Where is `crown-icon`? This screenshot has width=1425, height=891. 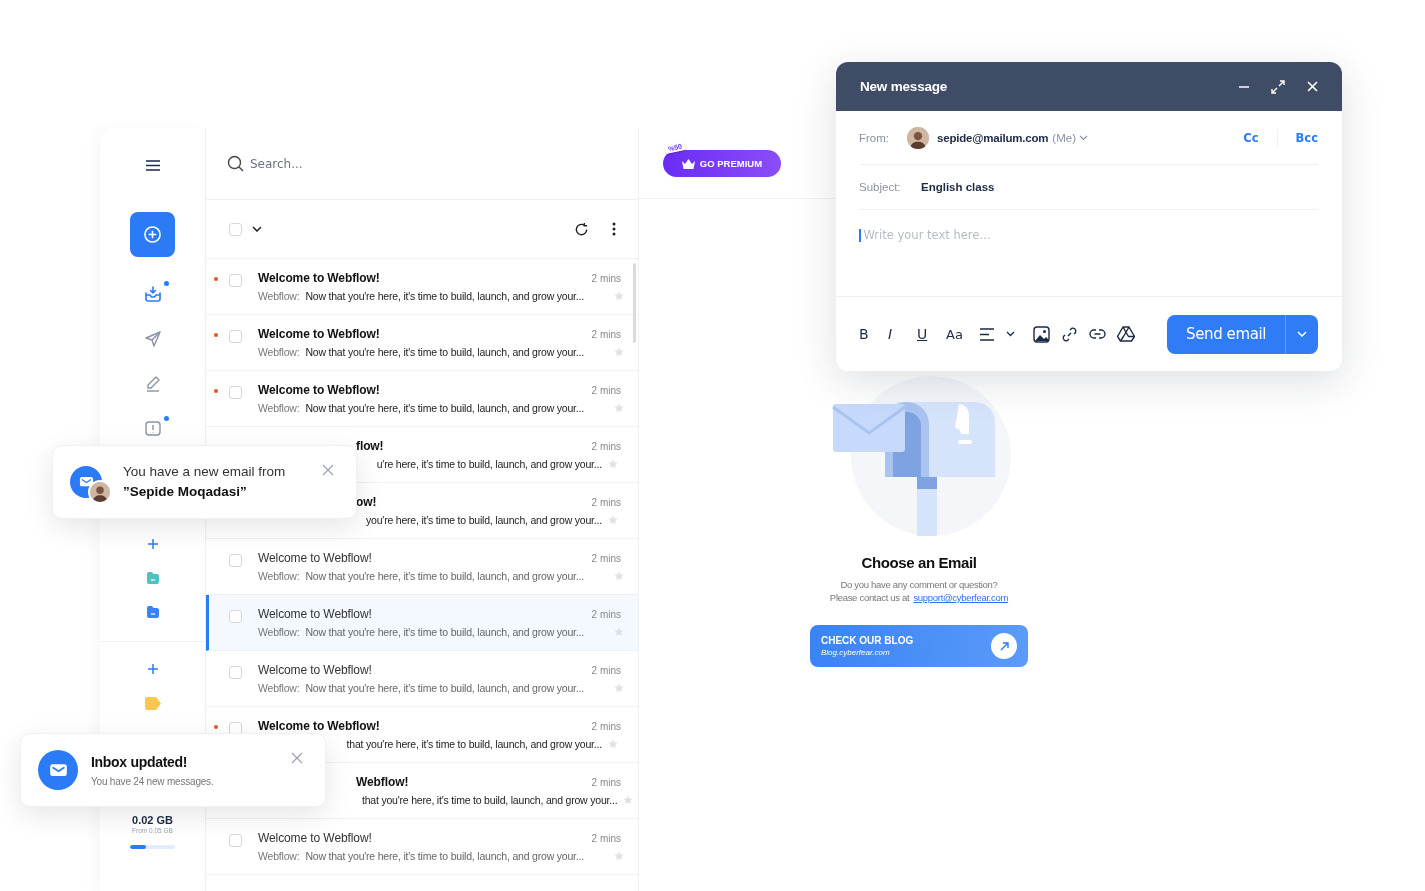
crown-icon is located at coordinates (688, 163).